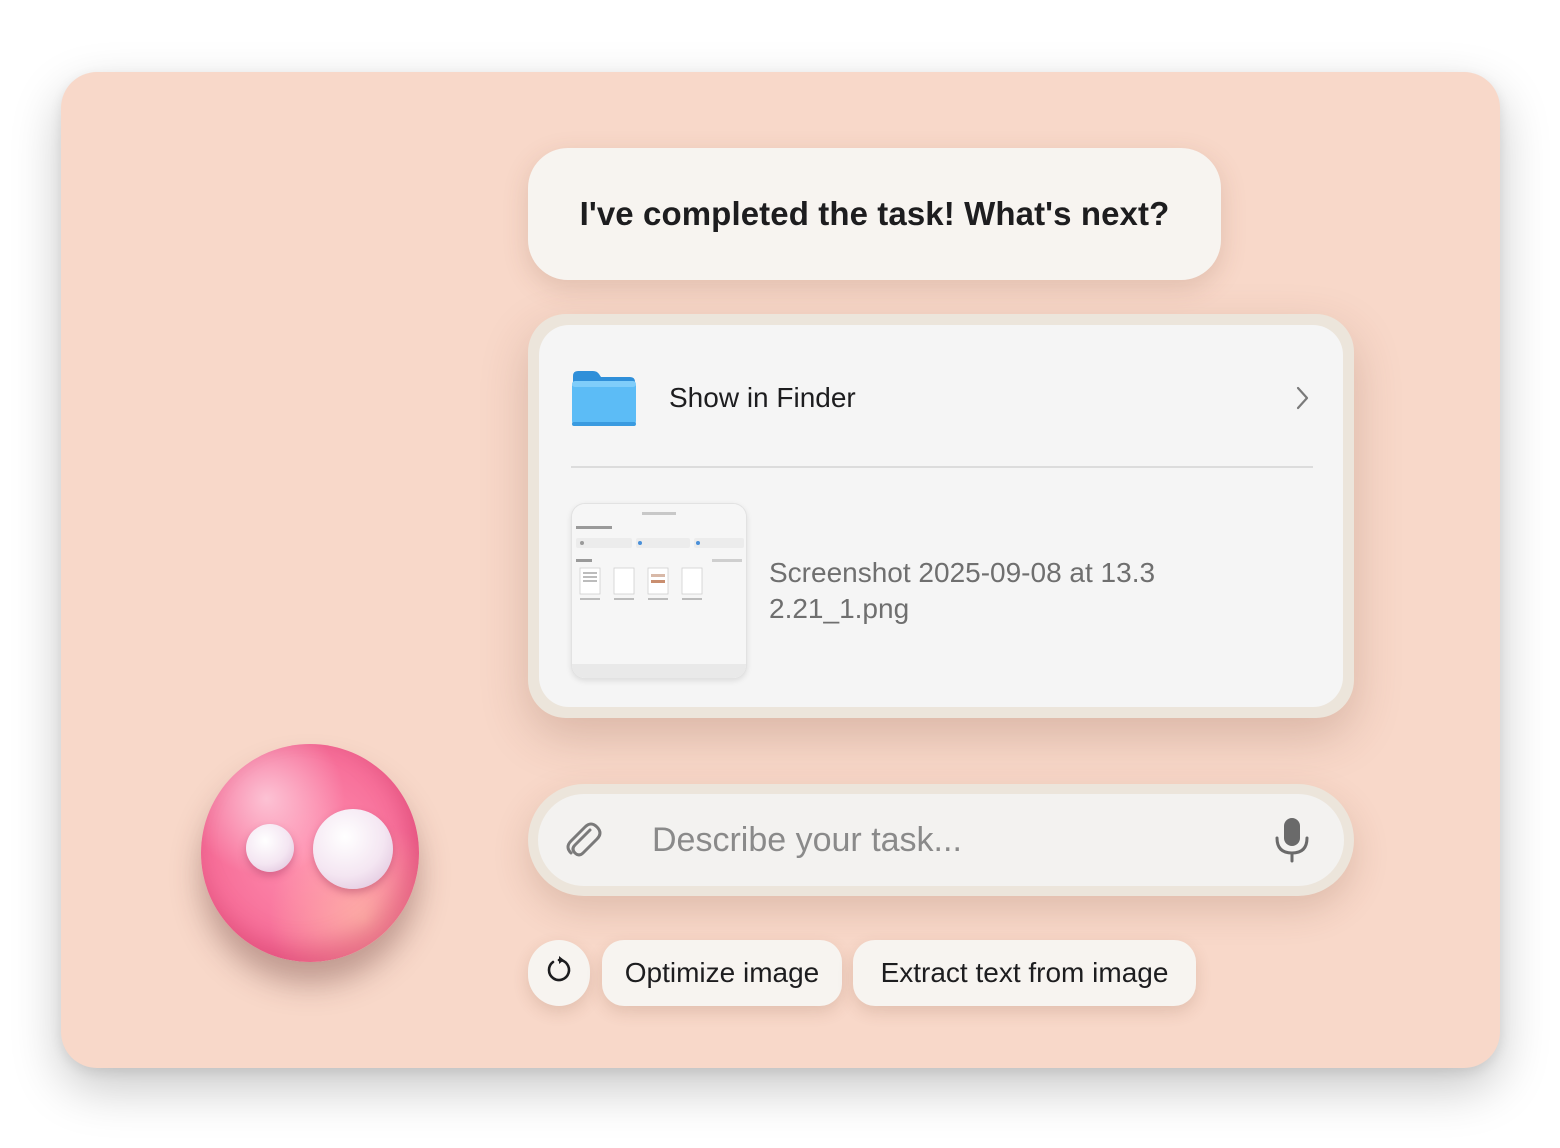 The image size is (1560, 1148). Describe the element at coordinates (942, 467) in the screenshot. I see `card-divider` at that location.